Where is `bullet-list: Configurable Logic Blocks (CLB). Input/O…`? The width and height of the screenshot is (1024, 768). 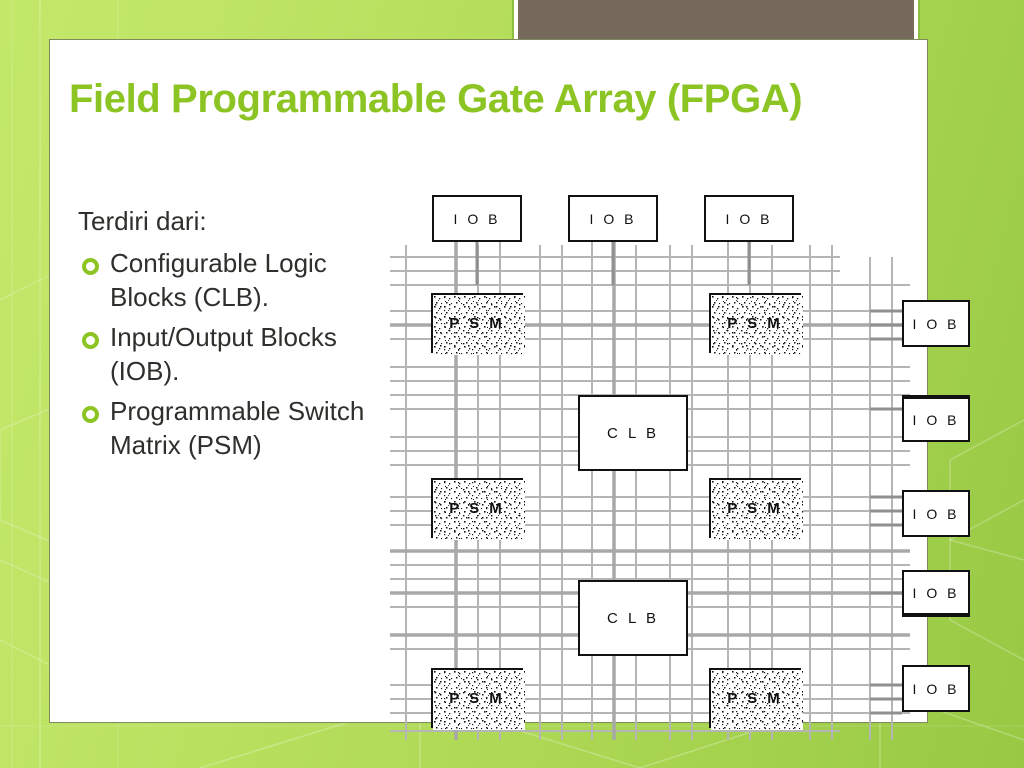
bullet-list: Configurable Logic Blocks (CLB). Input/O… is located at coordinates (228, 354).